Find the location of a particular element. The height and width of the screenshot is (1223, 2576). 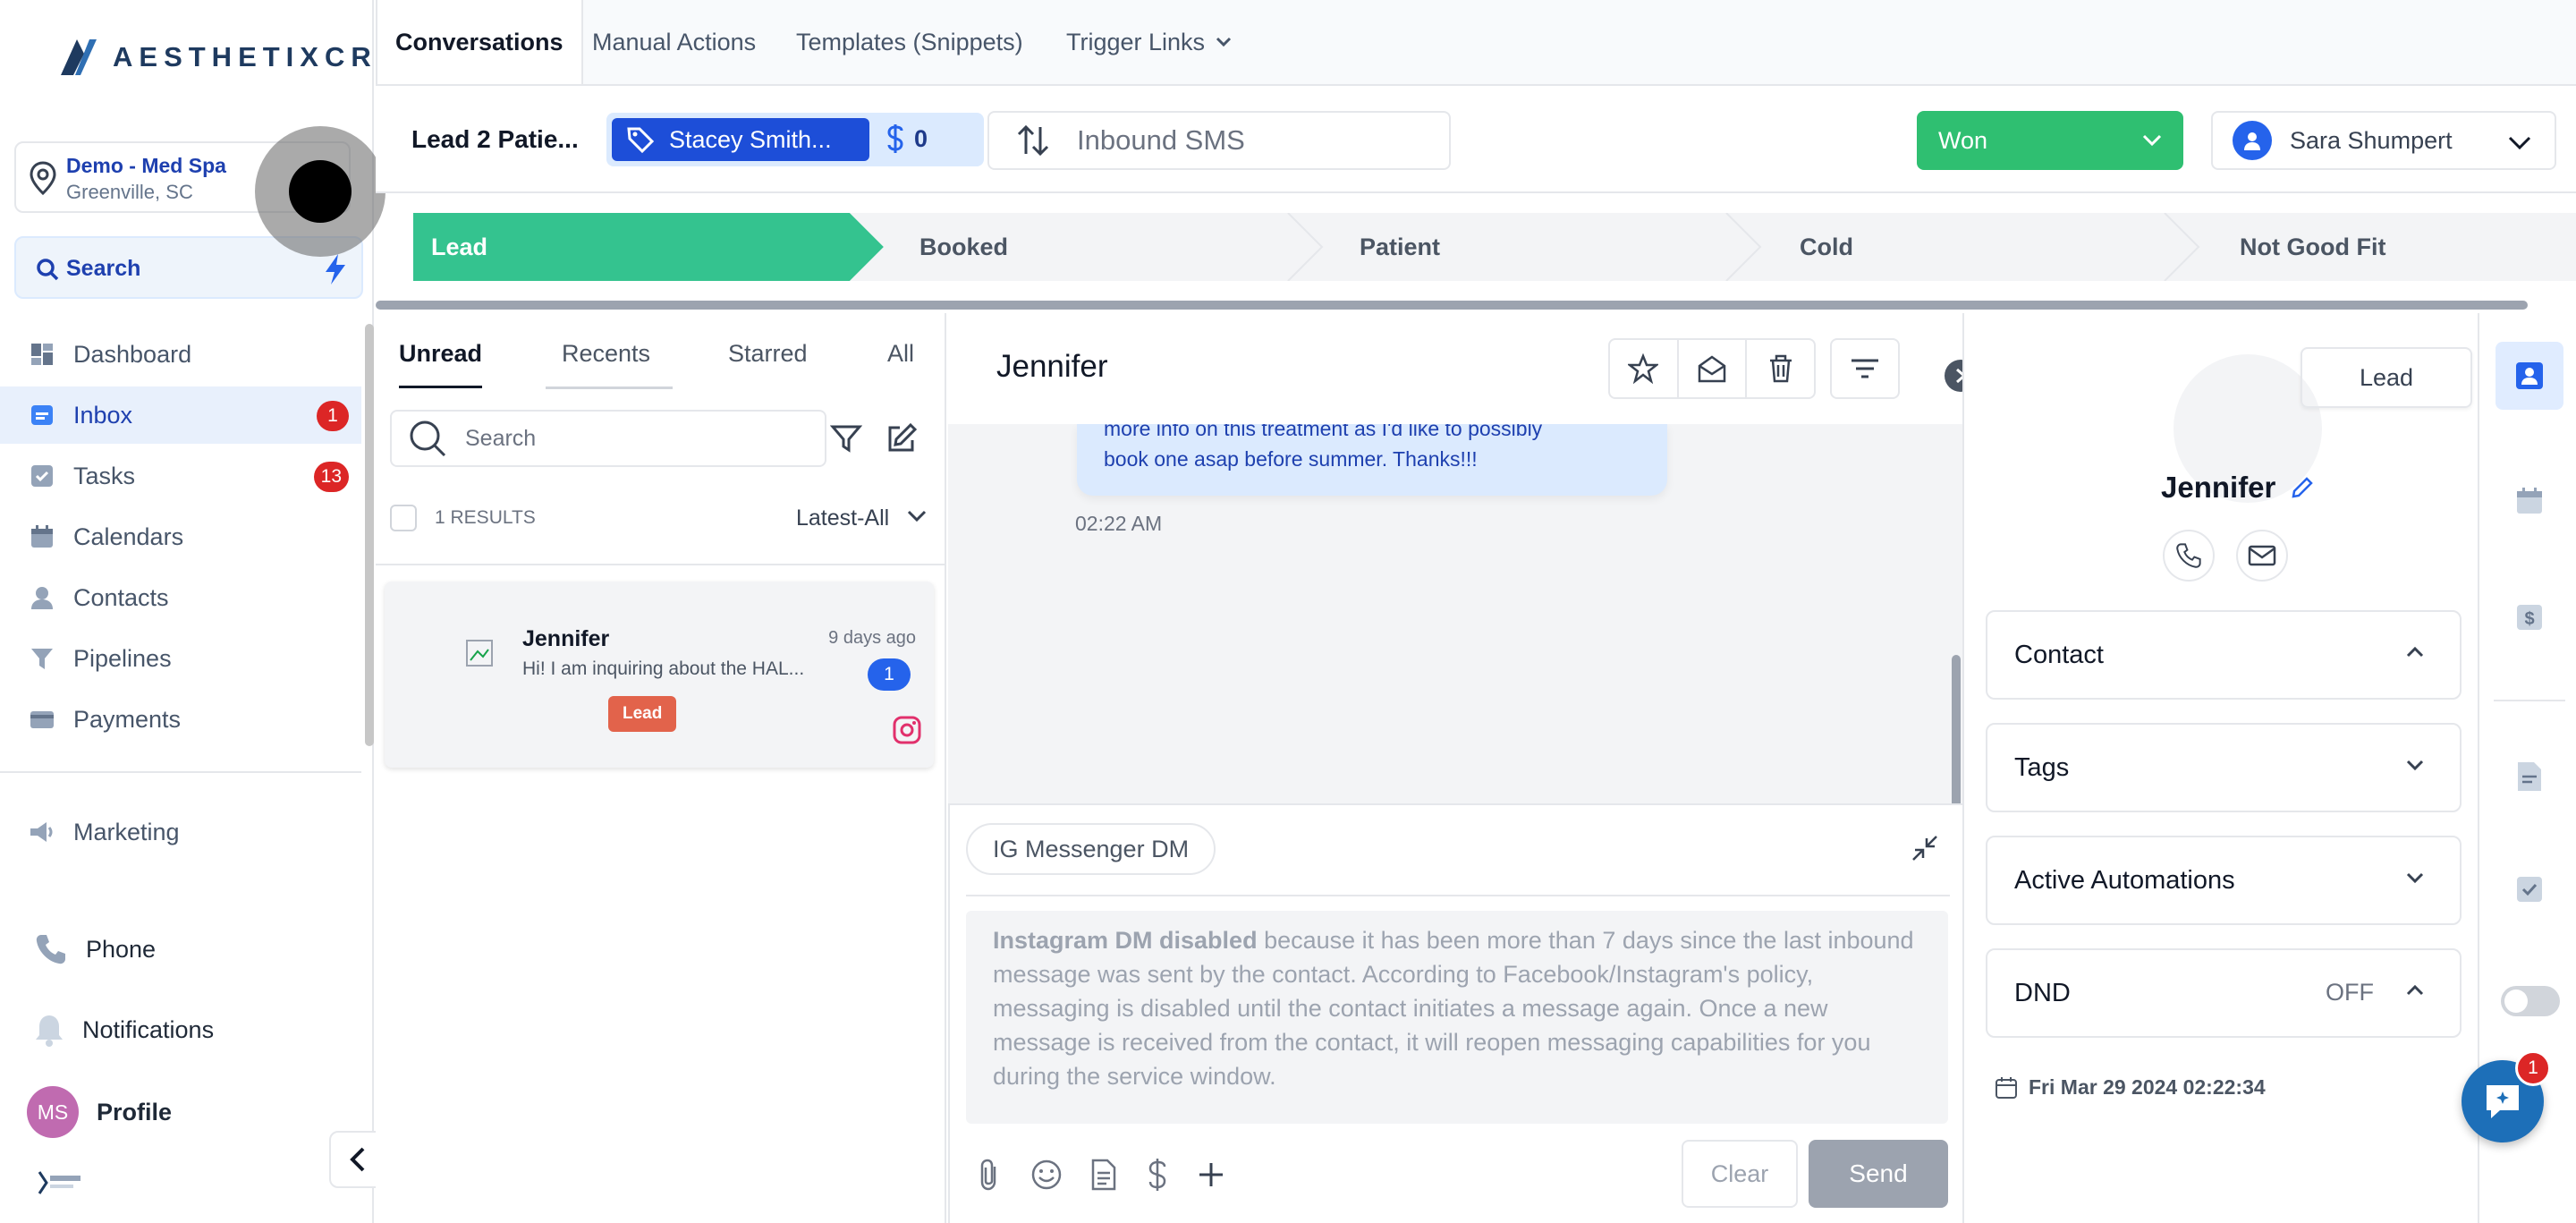

attachment-icon is located at coordinates (989, 1175).